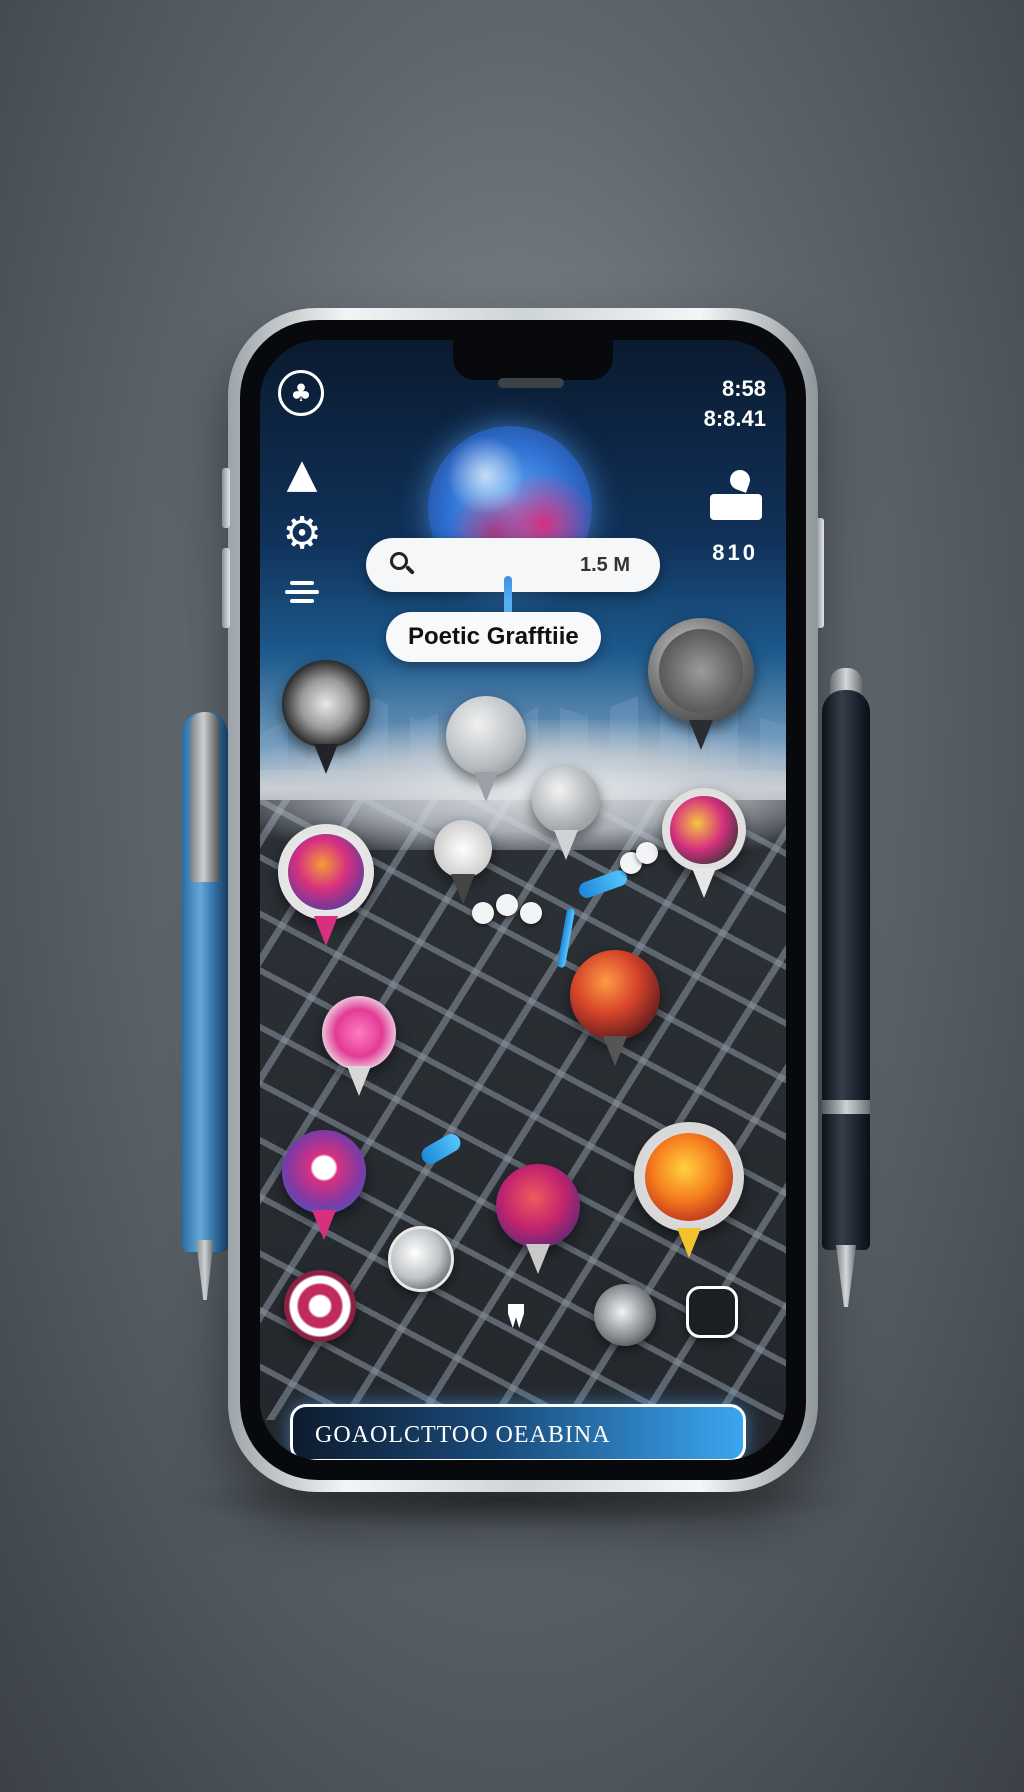  Describe the element at coordinates (846, 1276) in the screenshot. I see `black-pen-tip` at that location.